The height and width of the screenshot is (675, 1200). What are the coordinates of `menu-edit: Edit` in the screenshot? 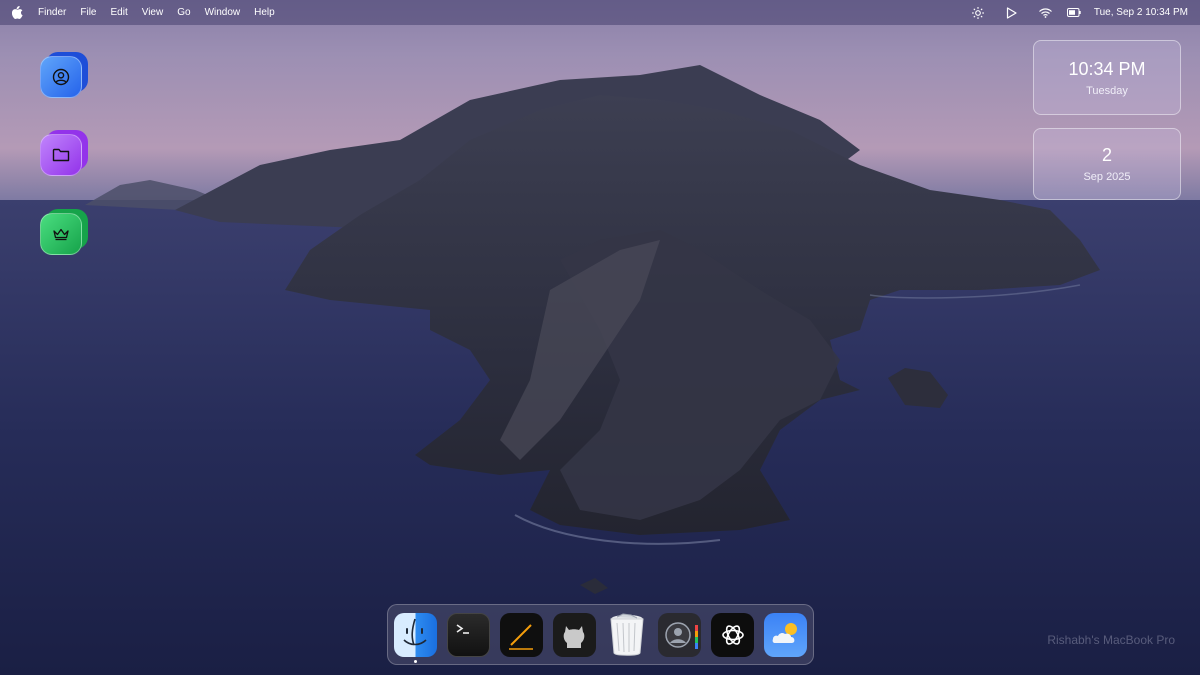 It's located at (118, 12).